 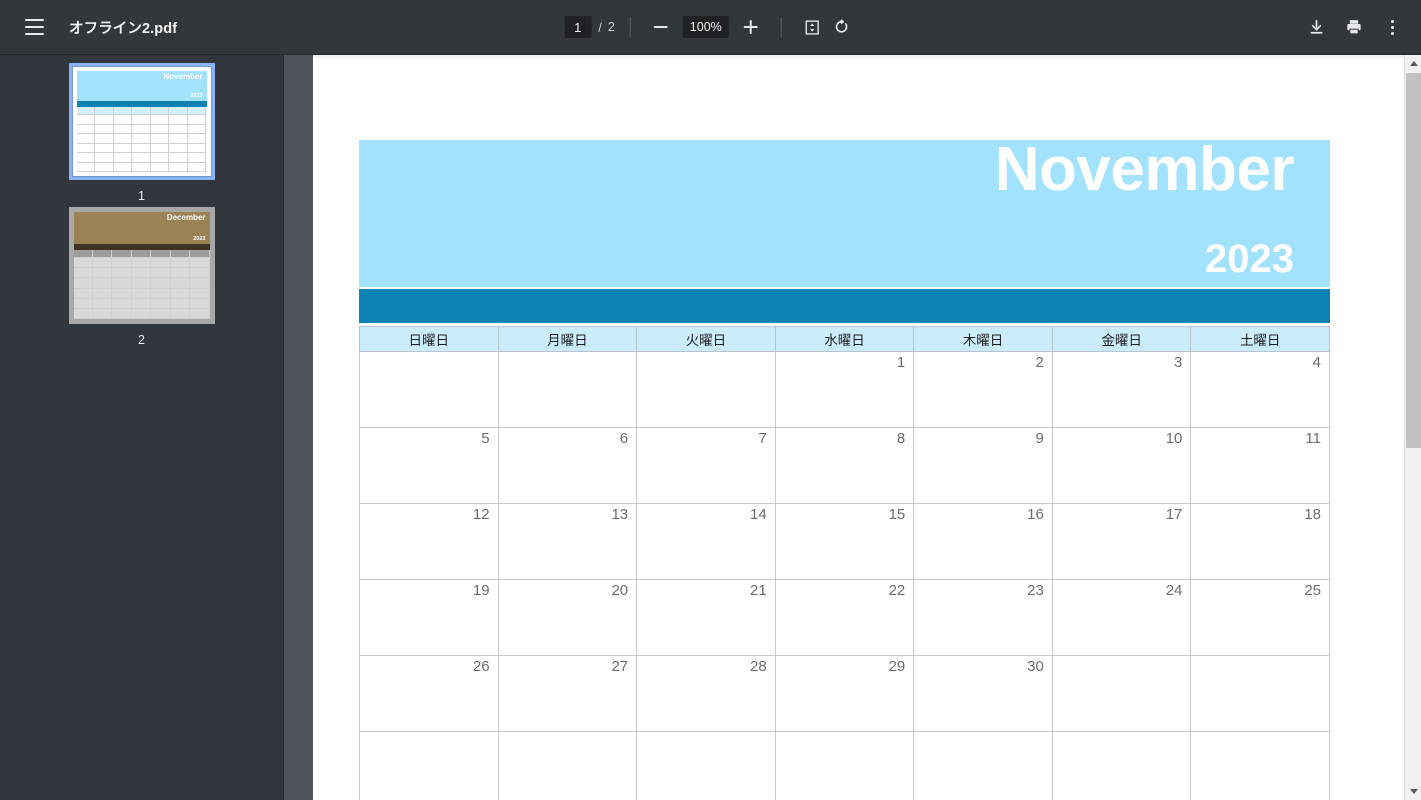 I want to click on pdf-toolbar: オフライン2.pdf / 2 100%, so click(x=710, y=27).